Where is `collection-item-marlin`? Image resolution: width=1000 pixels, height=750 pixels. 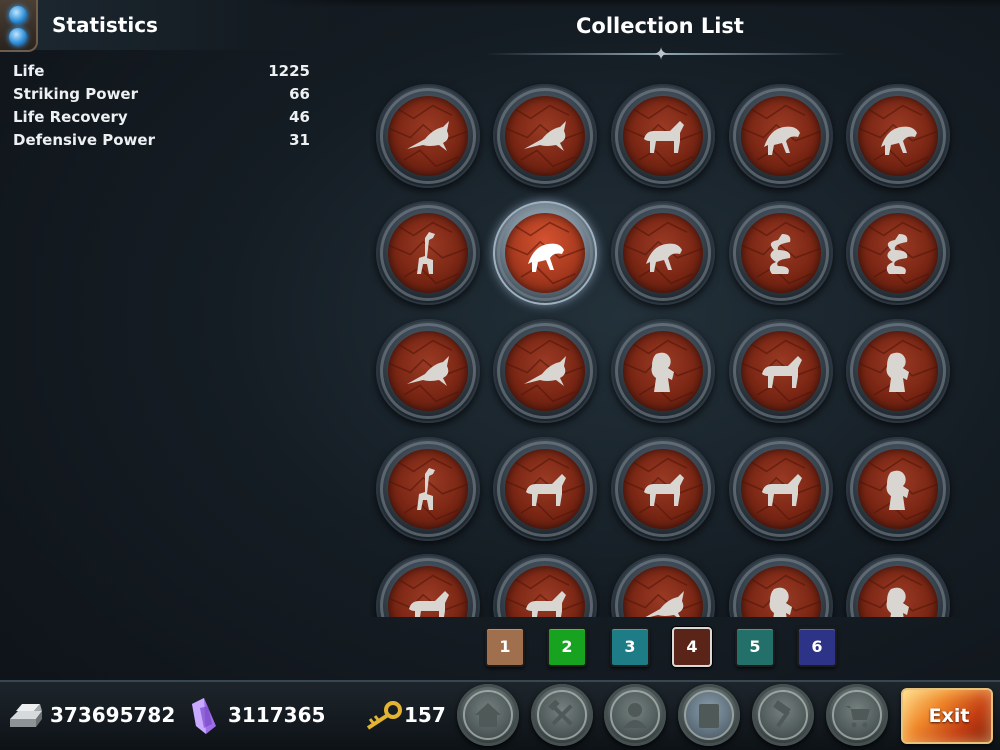
collection-item-marlin is located at coordinates (545, 136).